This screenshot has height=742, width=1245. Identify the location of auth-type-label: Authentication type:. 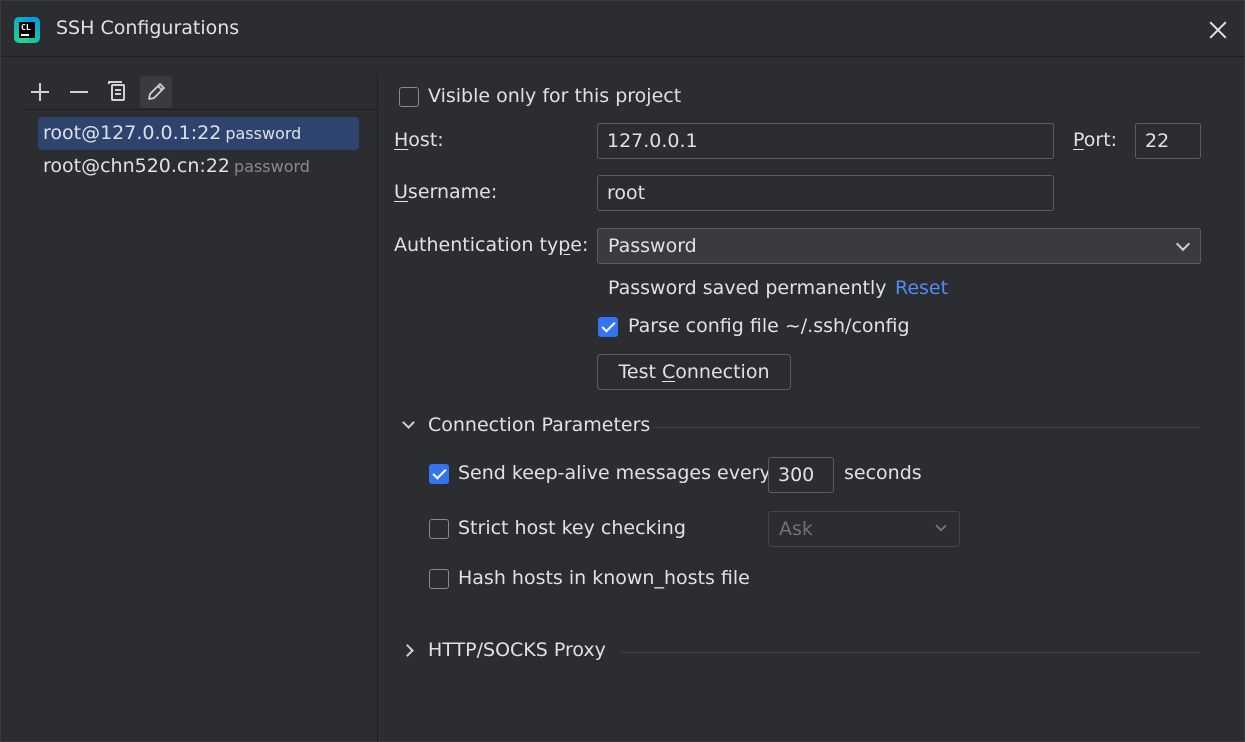
(491, 245).